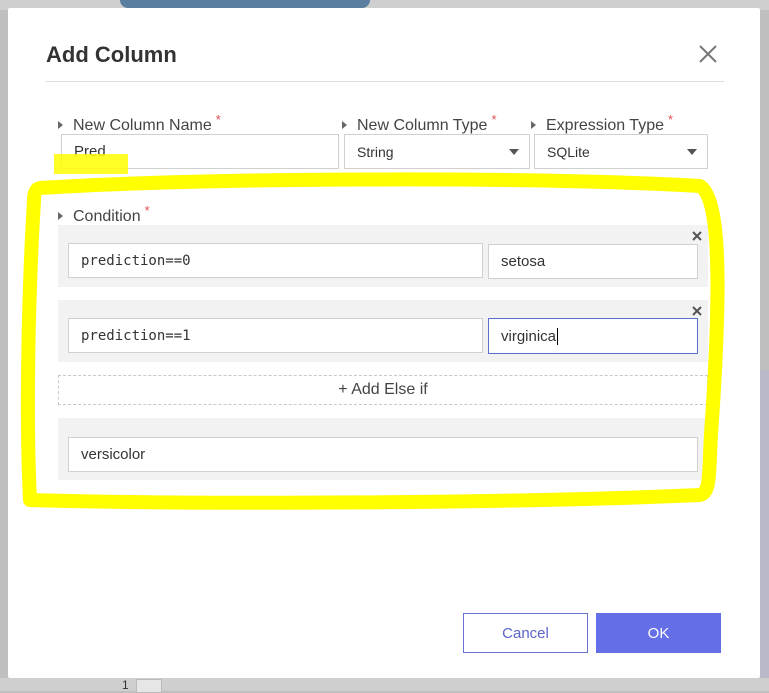 The height and width of the screenshot is (693, 769). I want to click on background-tab, so click(245, 4).